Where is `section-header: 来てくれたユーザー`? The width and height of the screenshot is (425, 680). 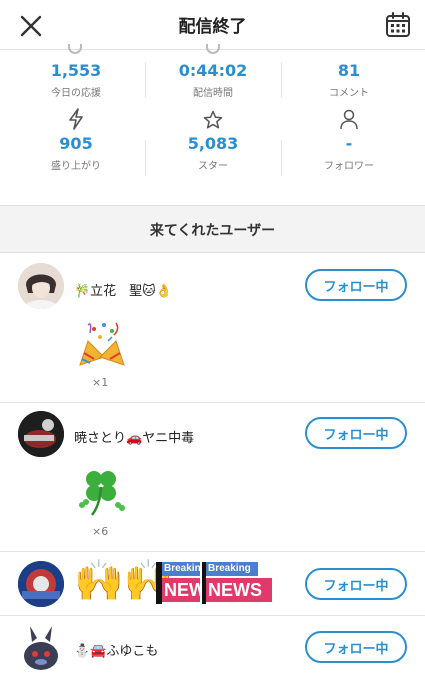 section-header: 来てくれたユーザー is located at coordinates (212, 229).